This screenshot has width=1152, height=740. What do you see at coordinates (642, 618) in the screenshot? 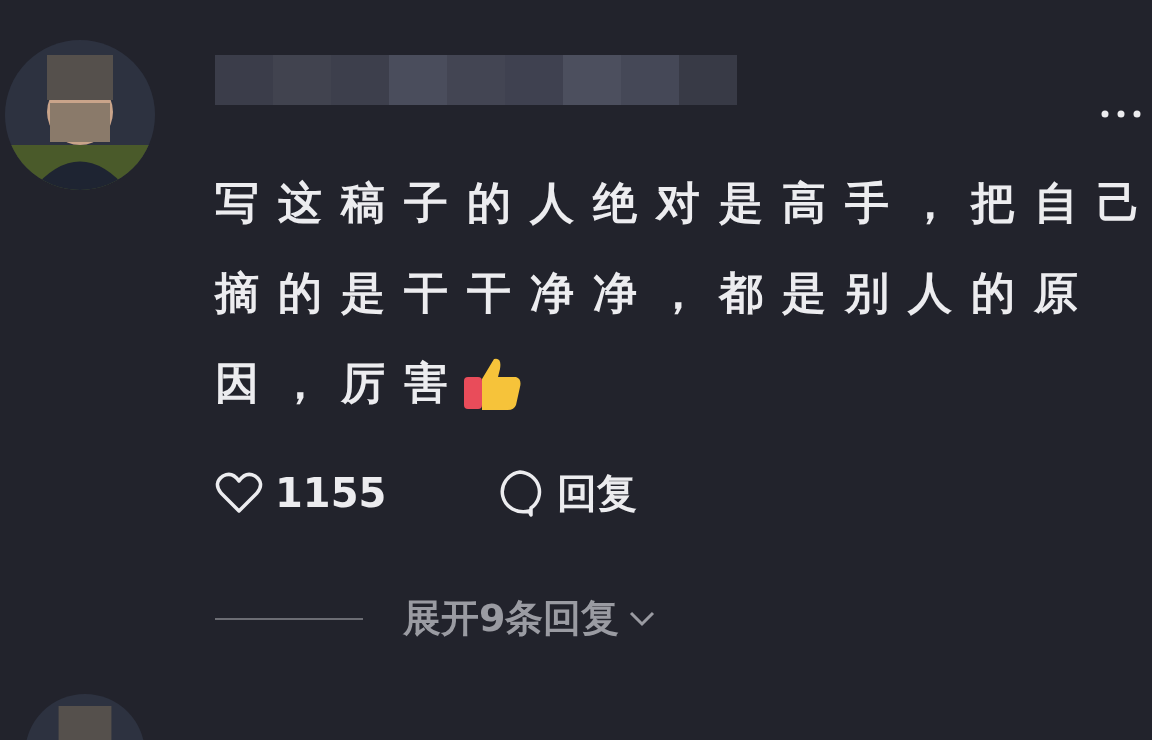
I see `chevron-down-icon` at bounding box center [642, 618].